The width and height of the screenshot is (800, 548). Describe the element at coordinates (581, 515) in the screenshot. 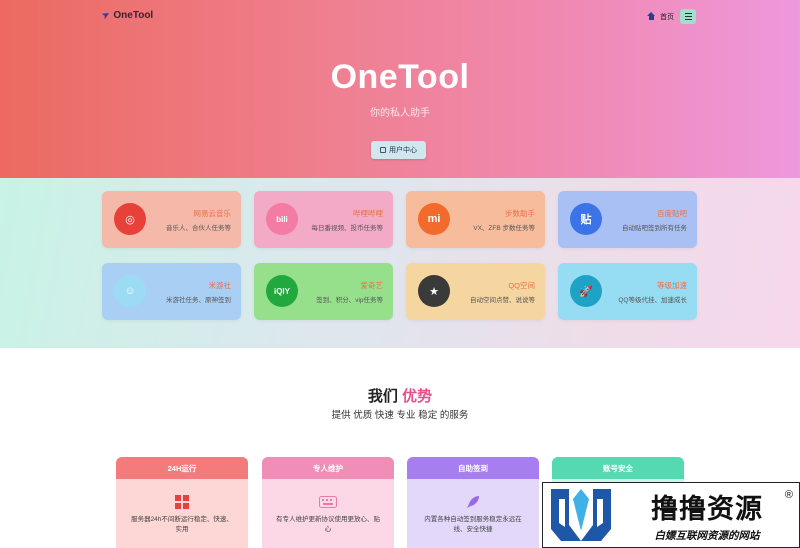

I see `watermark-logo-icon` at that location.